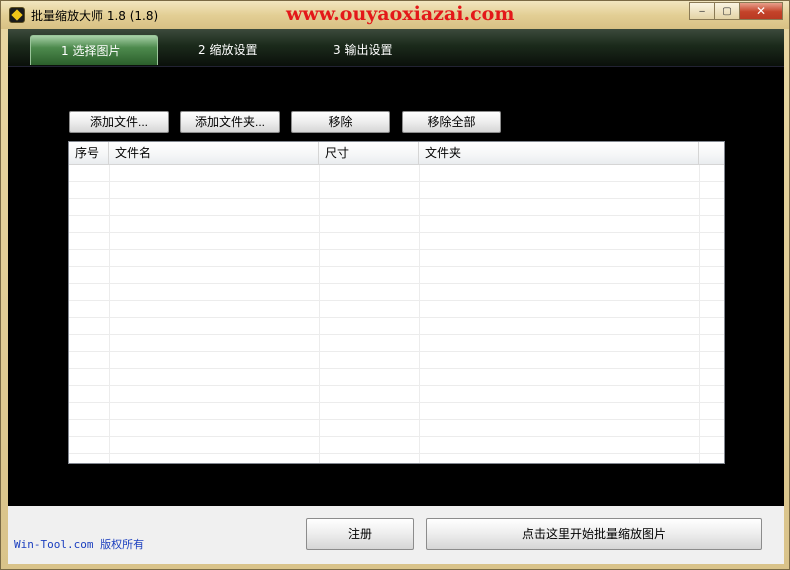 This screenshot has height=570, width=790. What do you see at coordinates (711, 153) in the screenshot?
I see `column-header-filler` at bounding box center [711, 153].